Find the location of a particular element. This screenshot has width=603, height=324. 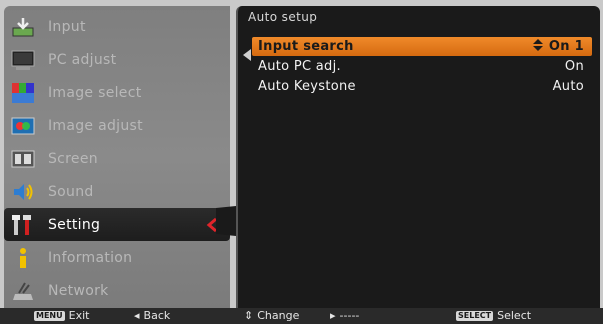

help-select: SELECT Select is located at coordinates (493, 315).